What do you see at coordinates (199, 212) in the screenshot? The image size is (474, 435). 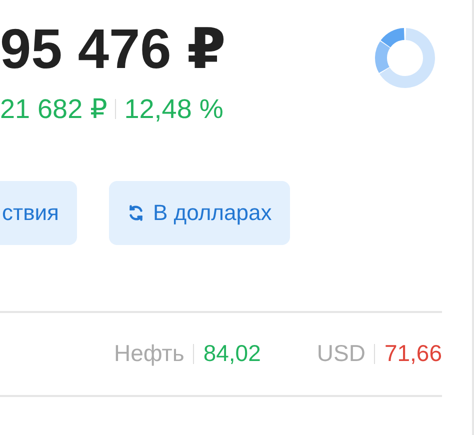 I see `currency-toggle-button: В долларах` at bounding box center [199, 212].